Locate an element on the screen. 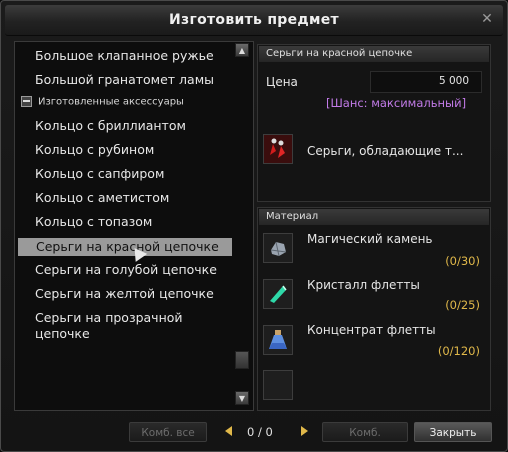  list-item: Большой гранатомет ламы is located at coordinates (124, 79).